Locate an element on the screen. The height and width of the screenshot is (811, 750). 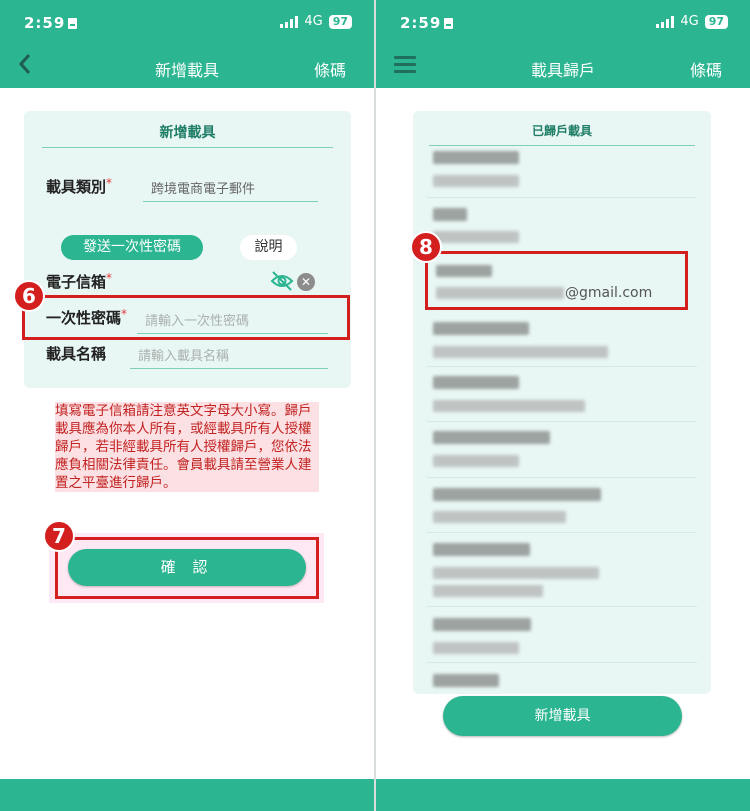
carrier-type-select: 跨境電商電子郵件 is located at coordinates (230, 190).